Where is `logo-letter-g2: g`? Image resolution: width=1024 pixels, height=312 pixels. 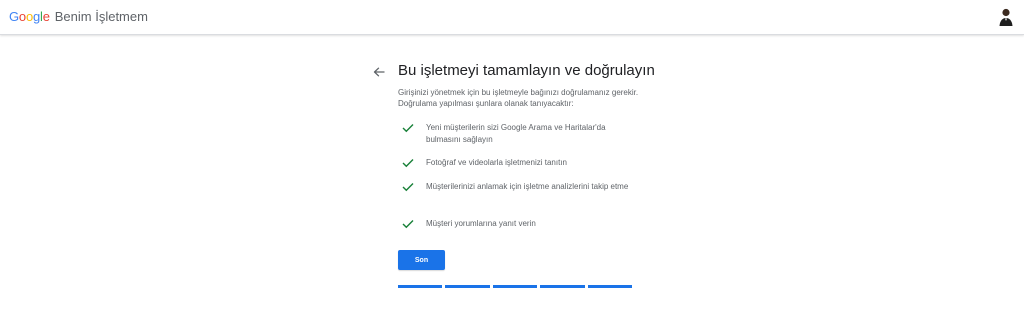 logo-letter-g2: g is located at coordinates (36, 16).